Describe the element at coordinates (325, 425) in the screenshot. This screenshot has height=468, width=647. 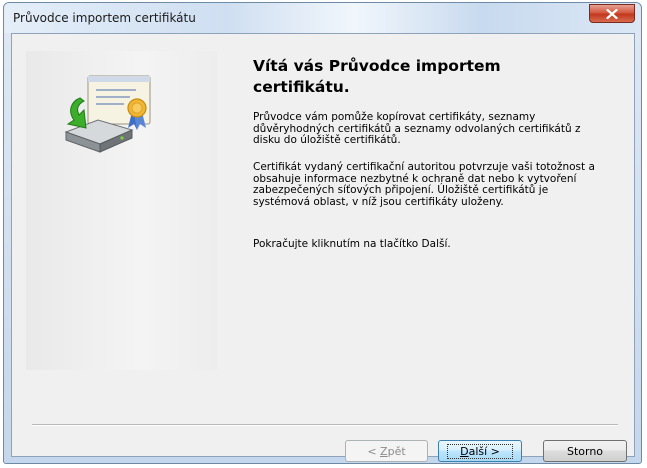
I see `footer-separator` at that location.